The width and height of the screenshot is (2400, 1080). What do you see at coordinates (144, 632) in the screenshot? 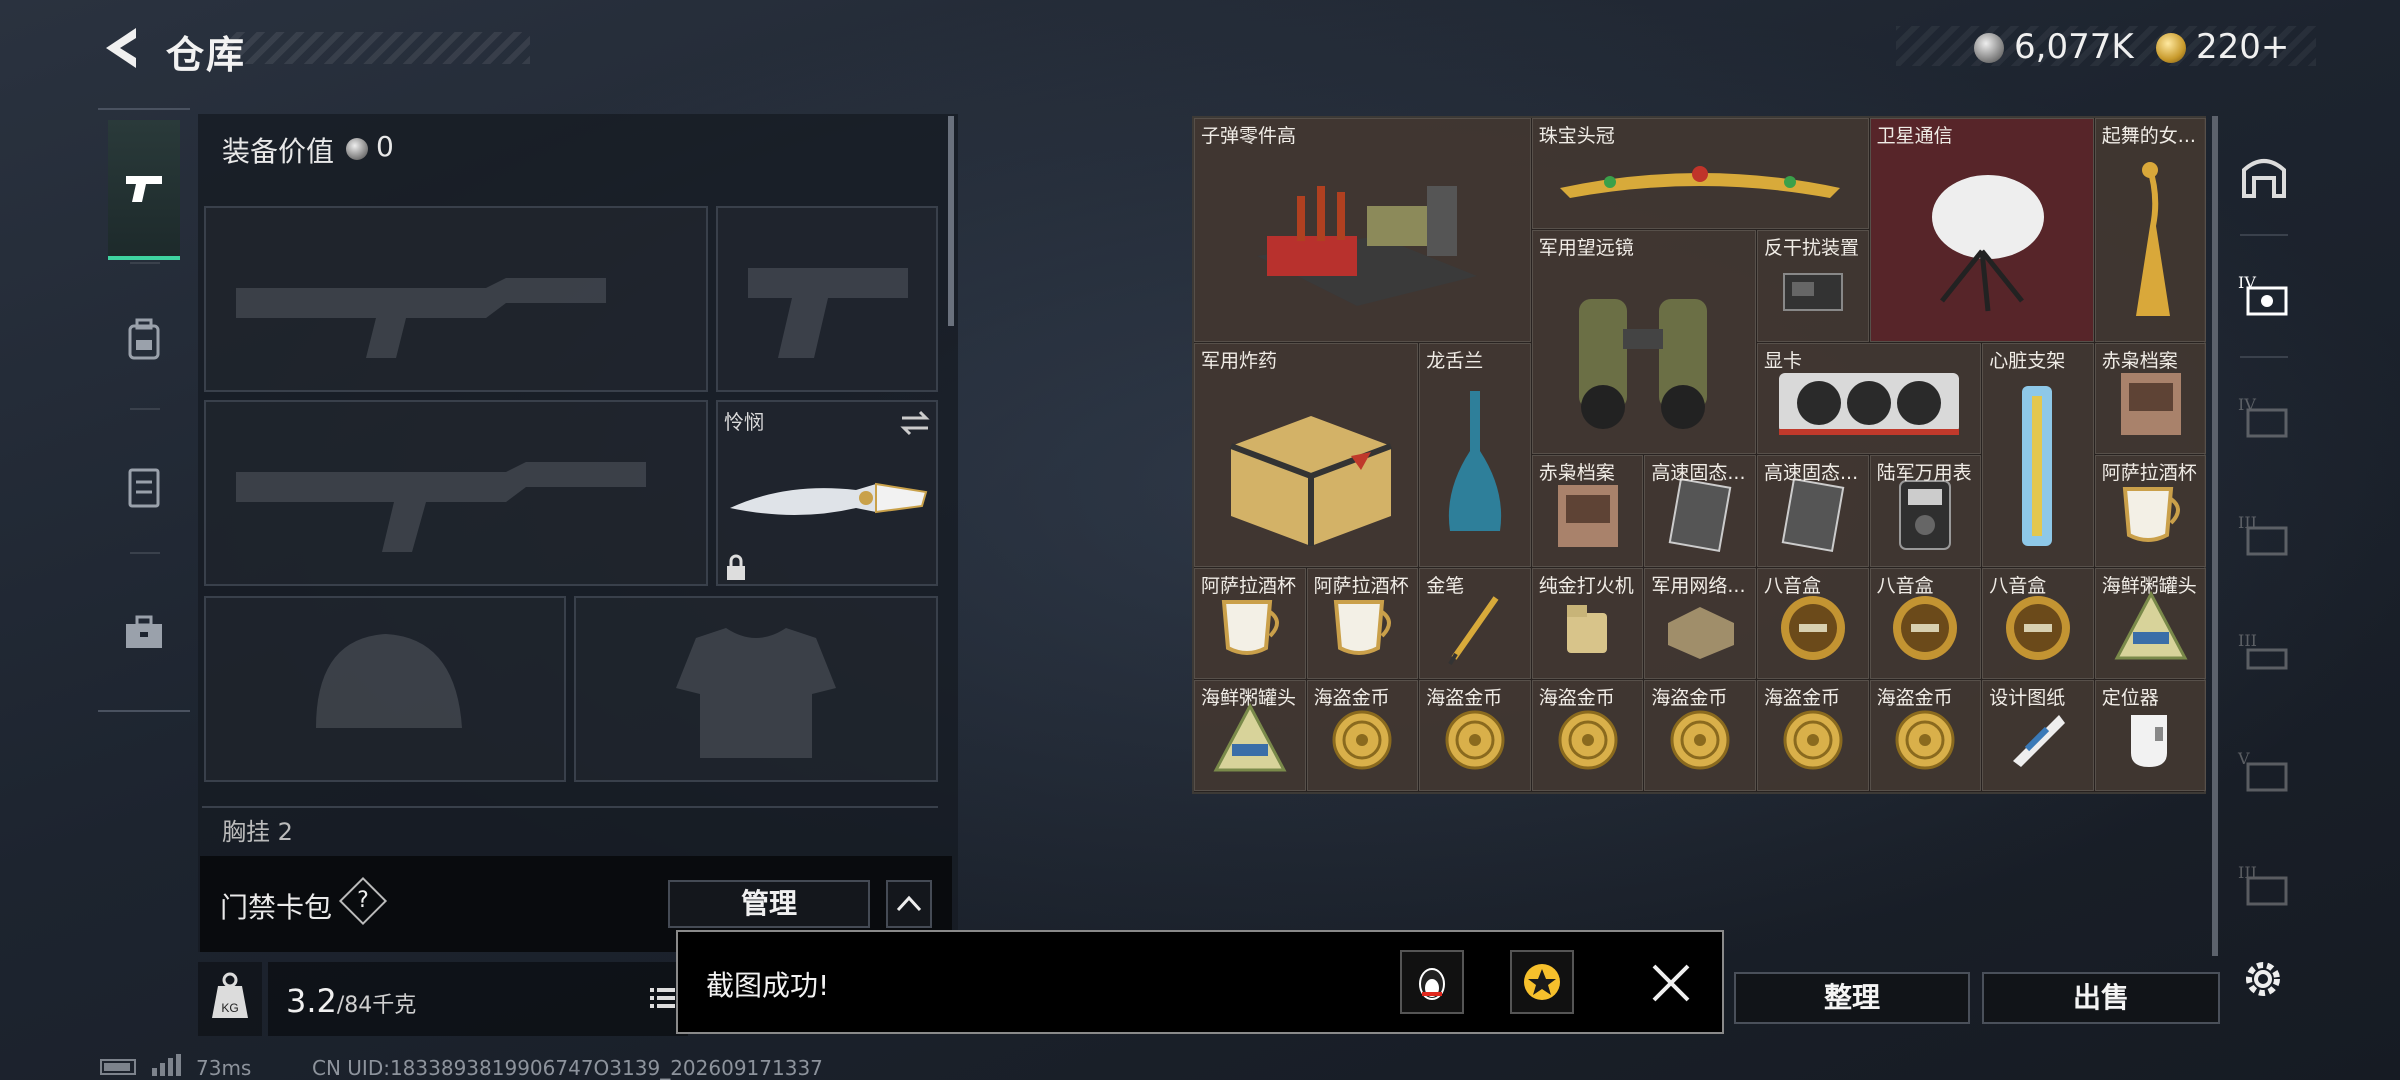
I see `nav-case-tab` at bounding box center [144, 632].